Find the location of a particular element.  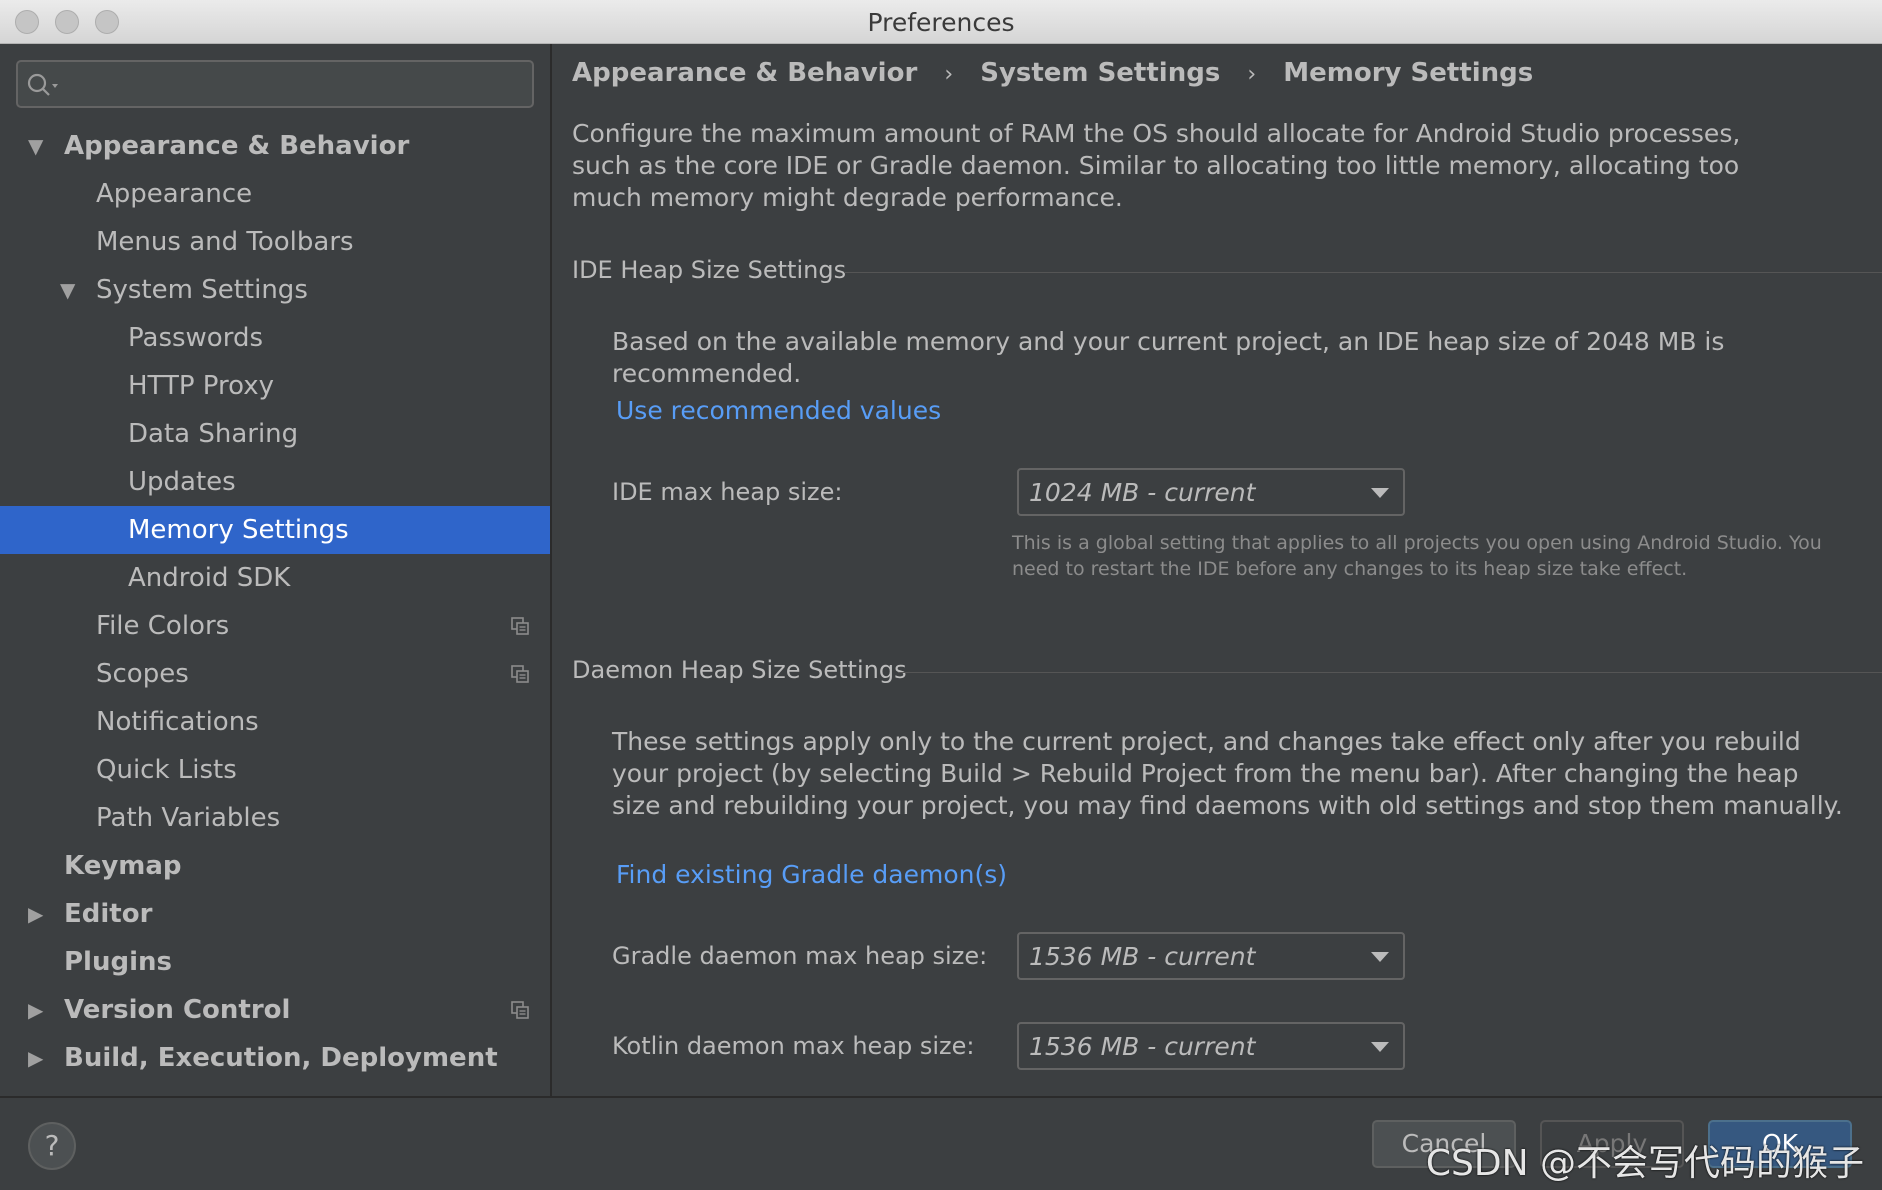

gradle-max-heap-dropdown: 1536 MB - current is located at coordinates (1211, 956).